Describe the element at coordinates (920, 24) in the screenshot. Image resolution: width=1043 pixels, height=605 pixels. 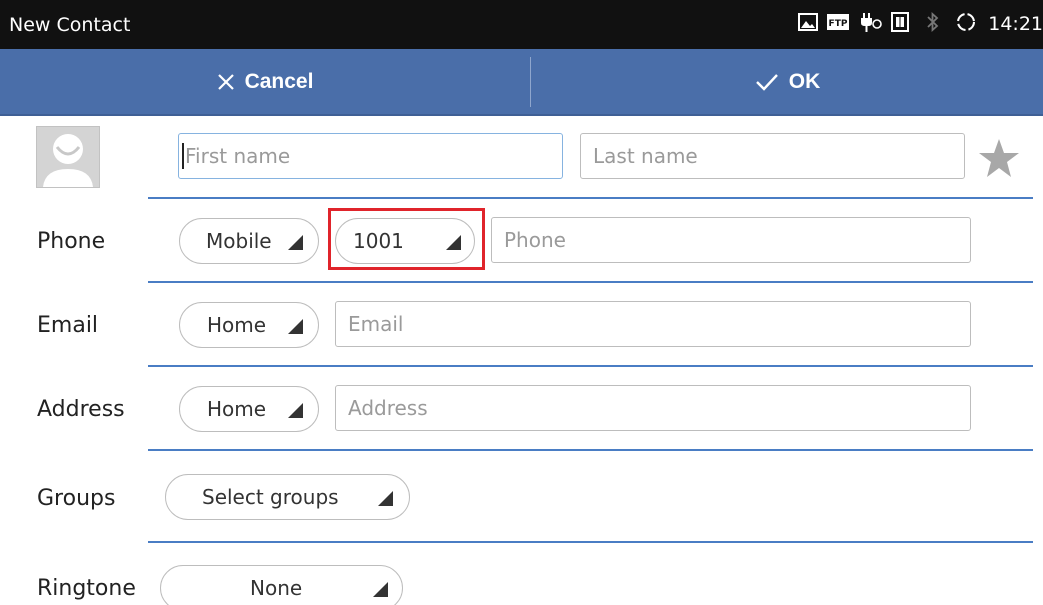
I see `status-icons: FTP 14:21` at that location.